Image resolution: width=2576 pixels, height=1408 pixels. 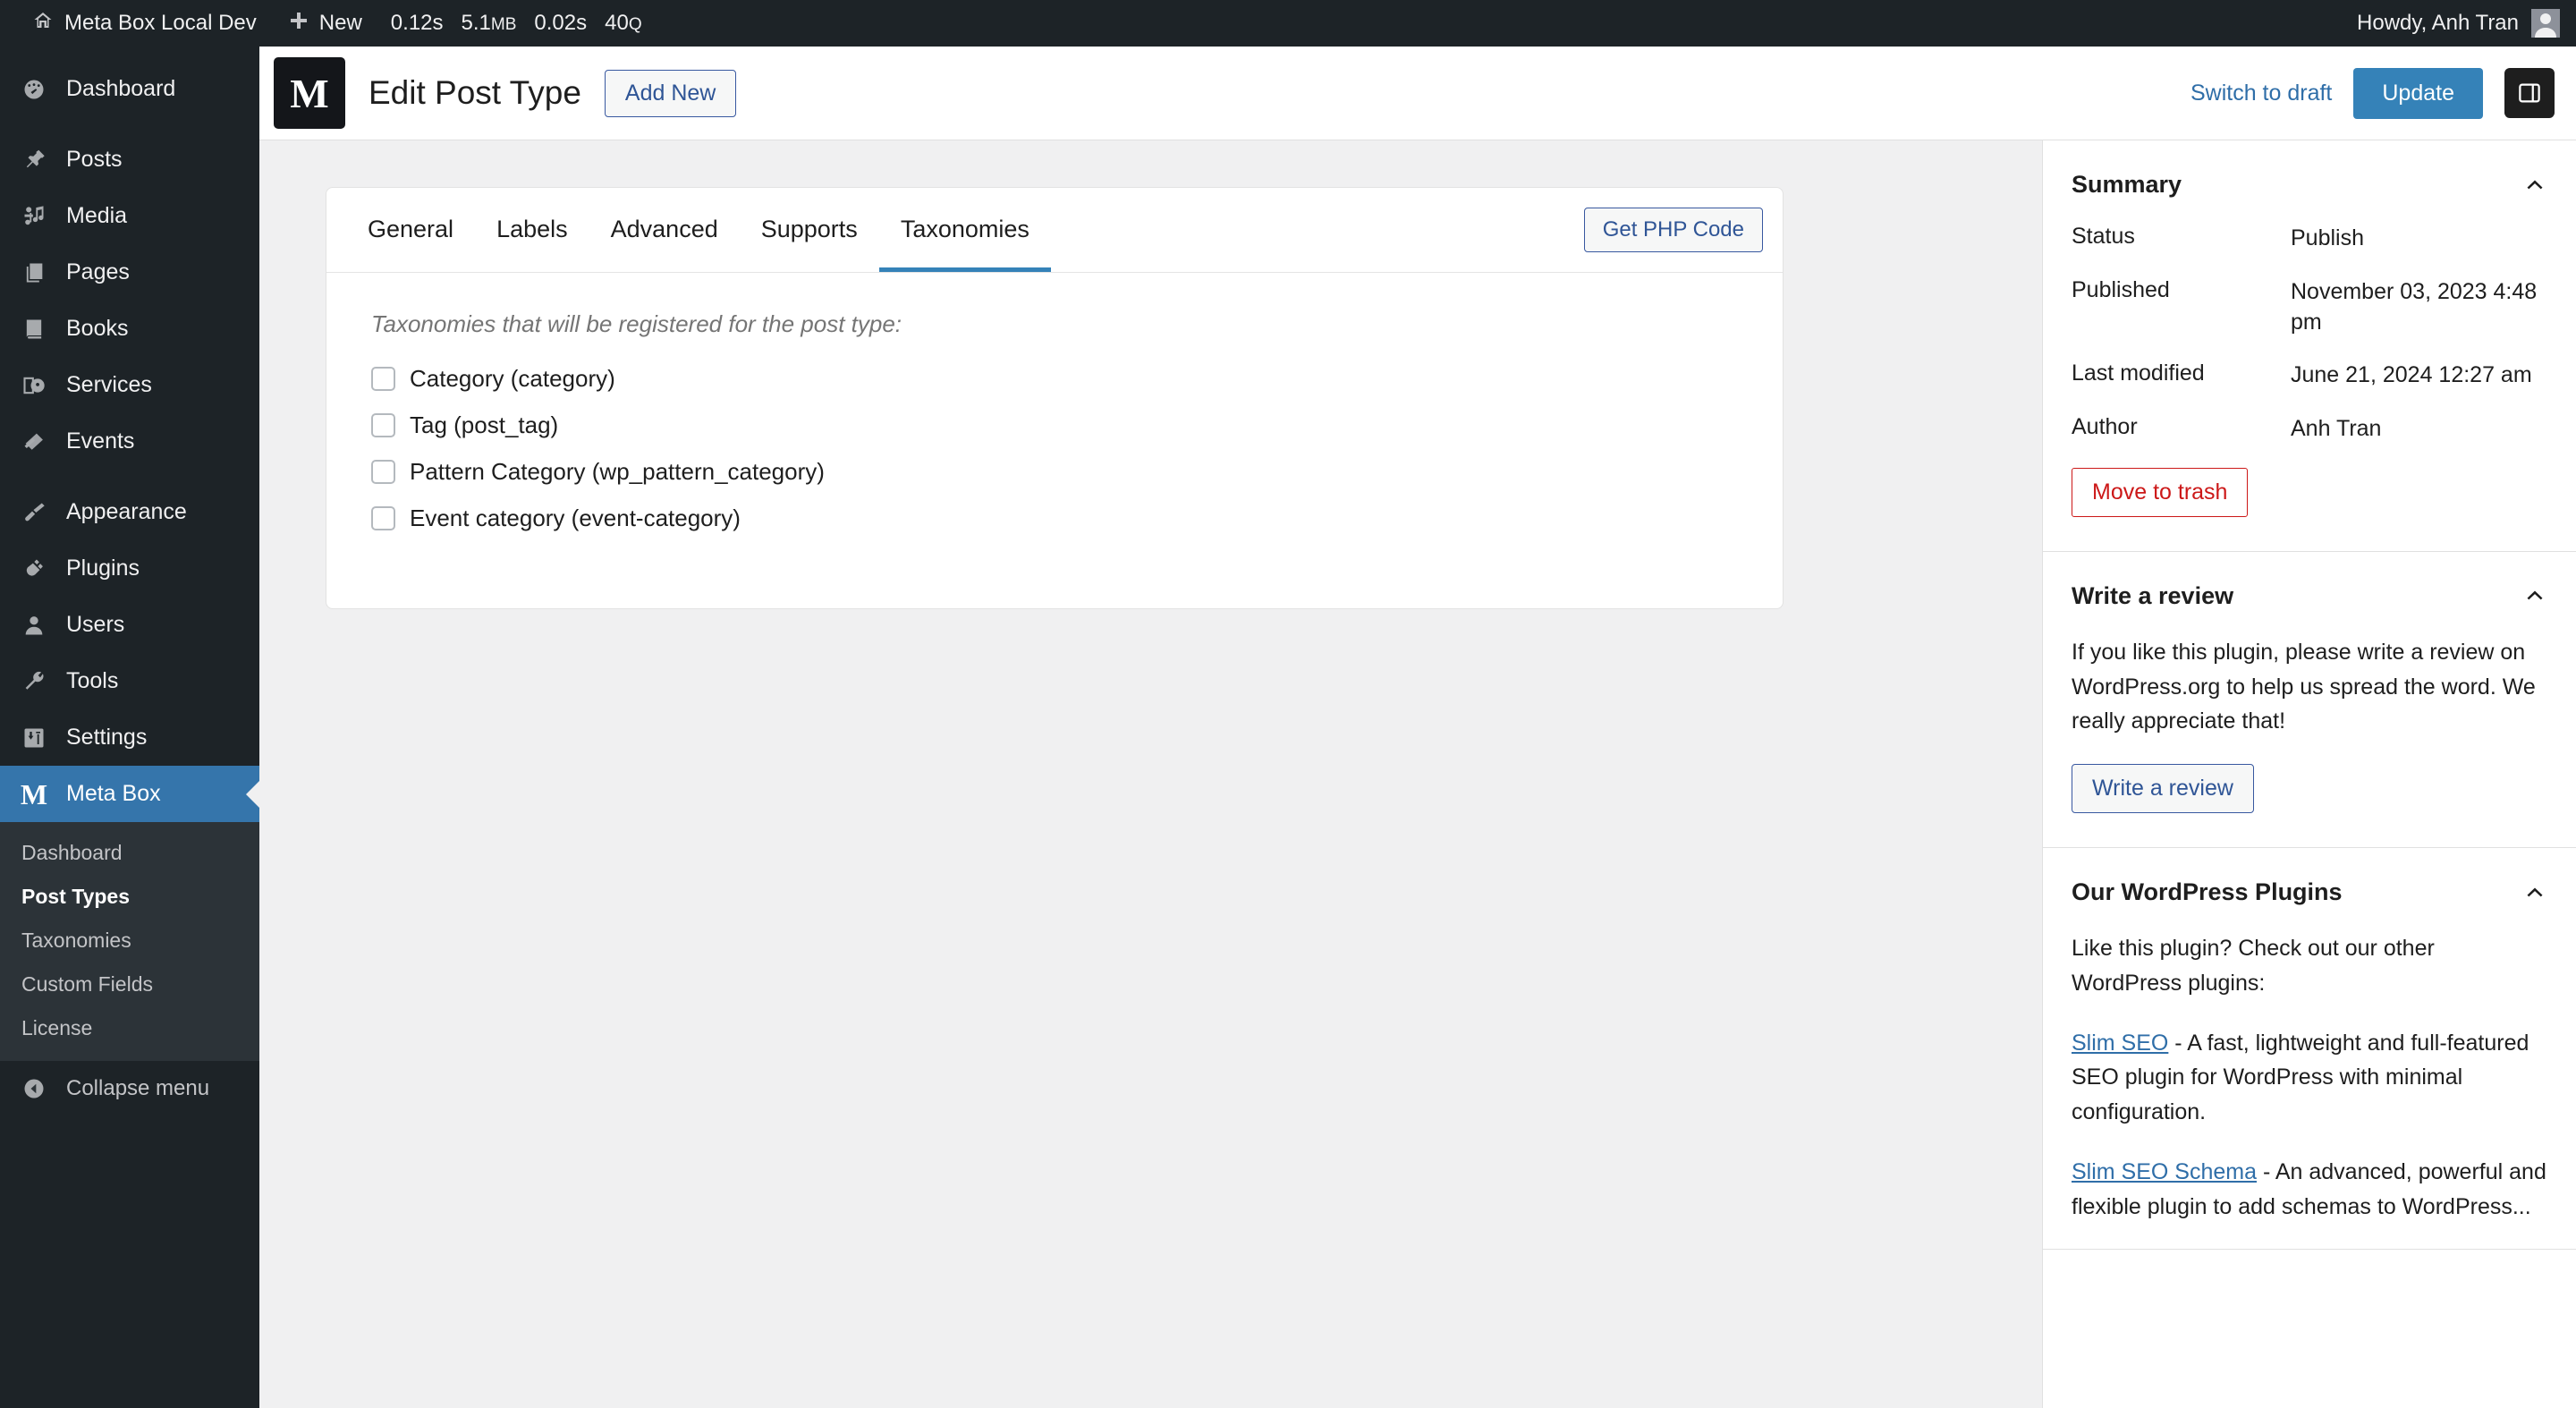 What do you see at coordinates (129, 1028) in the screenshot?
I see `submenu-item-license: License` at bounding box center [129, 1028].